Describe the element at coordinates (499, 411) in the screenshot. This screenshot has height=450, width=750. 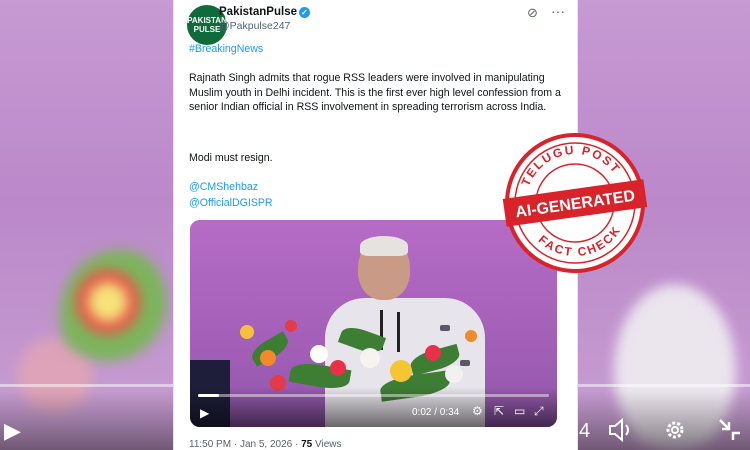
I see `exit-fullscreen-icon: ⇱` at that location.